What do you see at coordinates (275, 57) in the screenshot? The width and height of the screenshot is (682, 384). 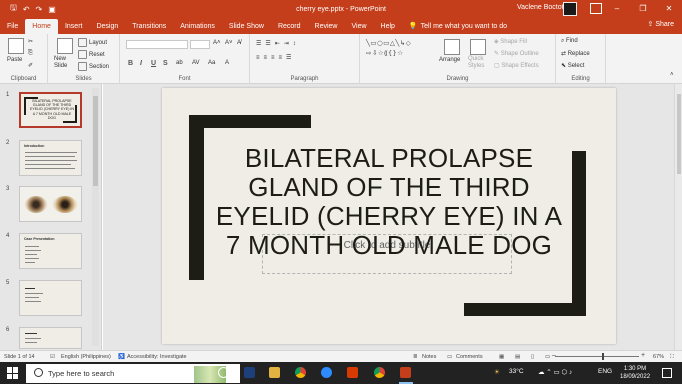 I see `align-buttons: ≡≡≡≡☰` at bounding box center [275, 57].